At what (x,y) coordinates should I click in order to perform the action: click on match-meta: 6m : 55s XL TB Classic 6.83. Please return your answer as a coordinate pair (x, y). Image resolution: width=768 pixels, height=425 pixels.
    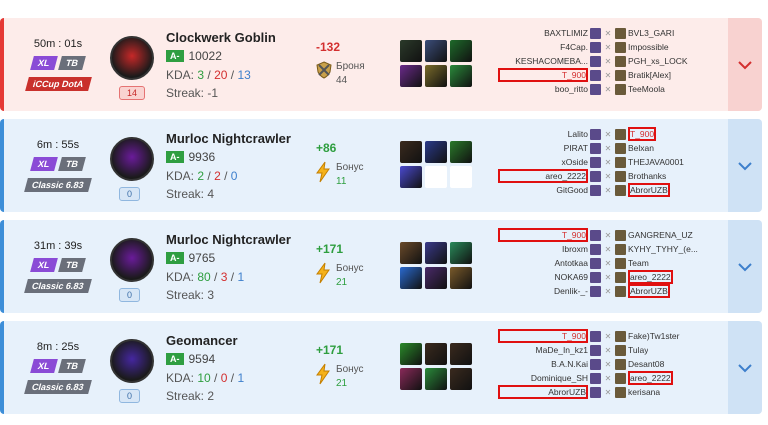
    Looking at the image, I should click on (58, 166).